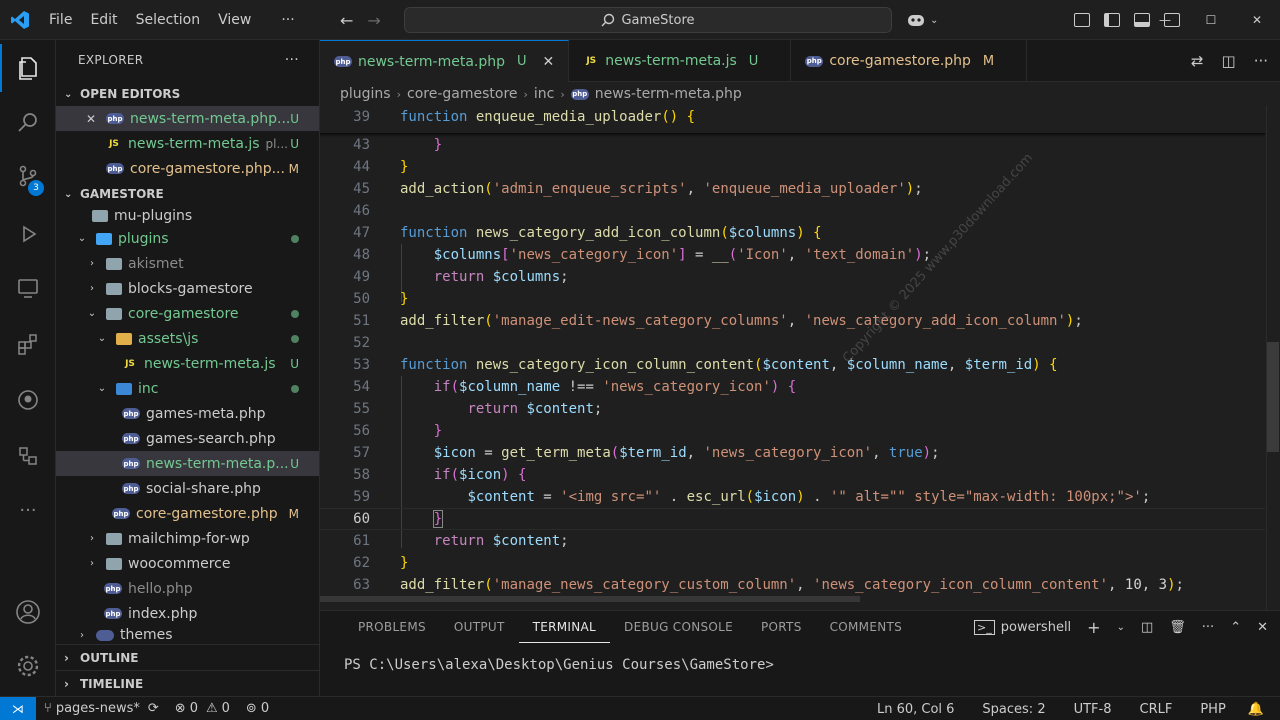 Image resolution: width=1280 pixels, height=720 pixels. What do you see at coordinates (866, 627) in the screenshot?
I see `panel-tab-comments: COMMENTS` at bounding box center [866, 627].